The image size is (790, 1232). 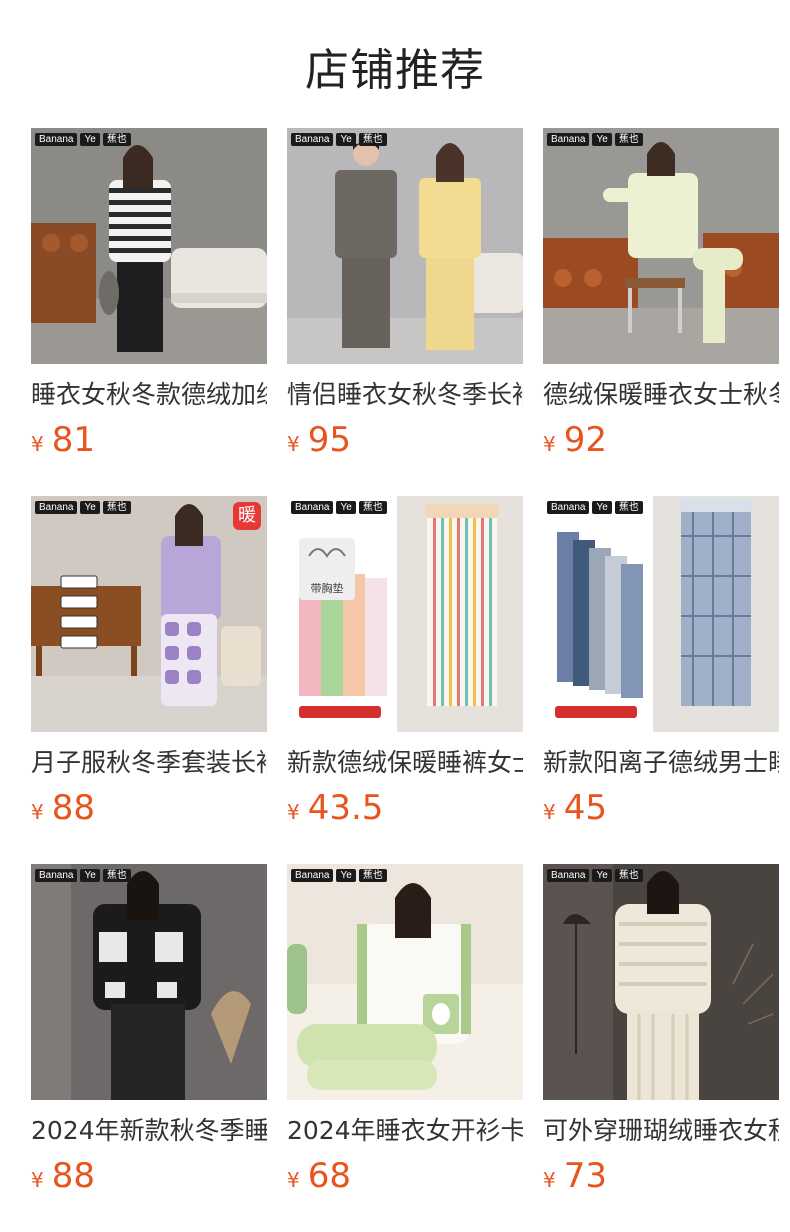 I want to click on product-image: Banana Ye 蕉也 暖, so click(x=149, y=614).